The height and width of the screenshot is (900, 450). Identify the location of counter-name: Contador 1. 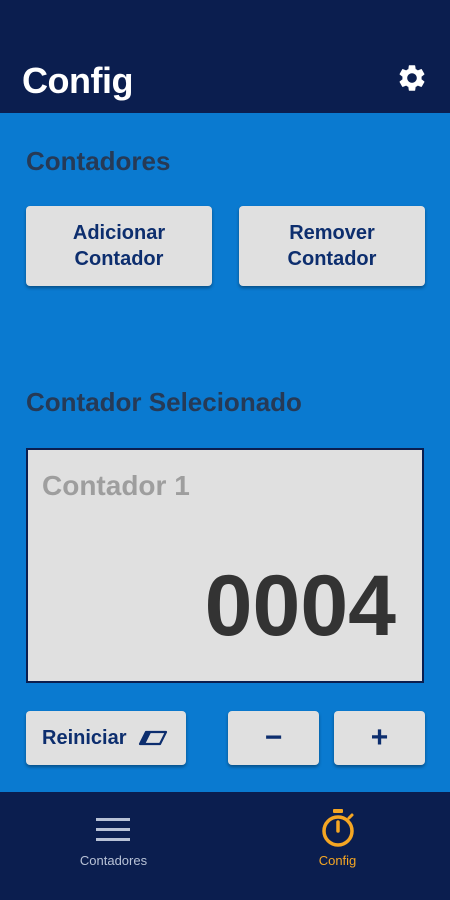
(116, 485).